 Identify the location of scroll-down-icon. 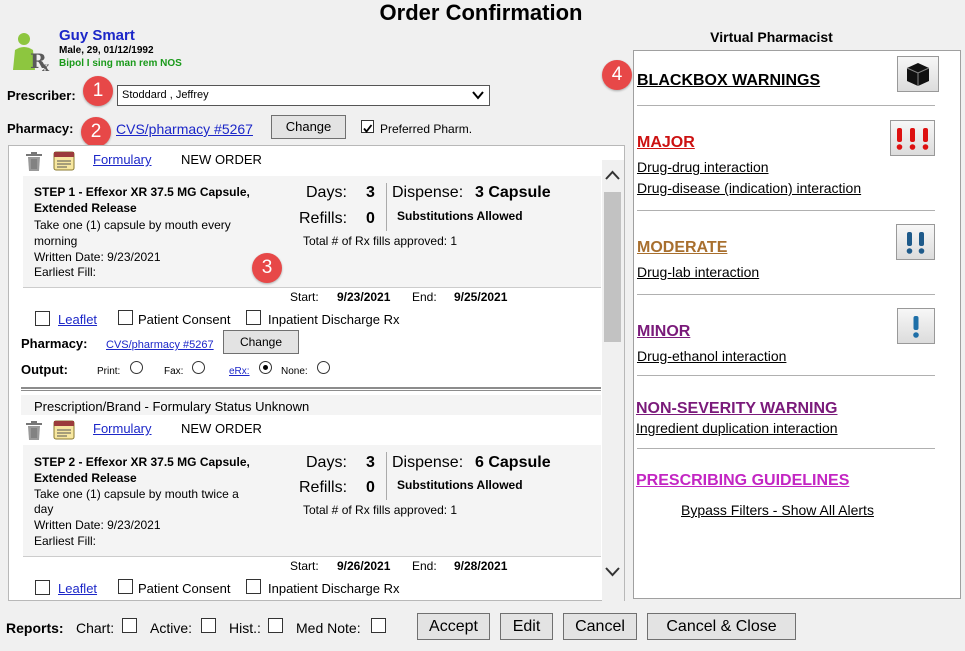
(612, 572).